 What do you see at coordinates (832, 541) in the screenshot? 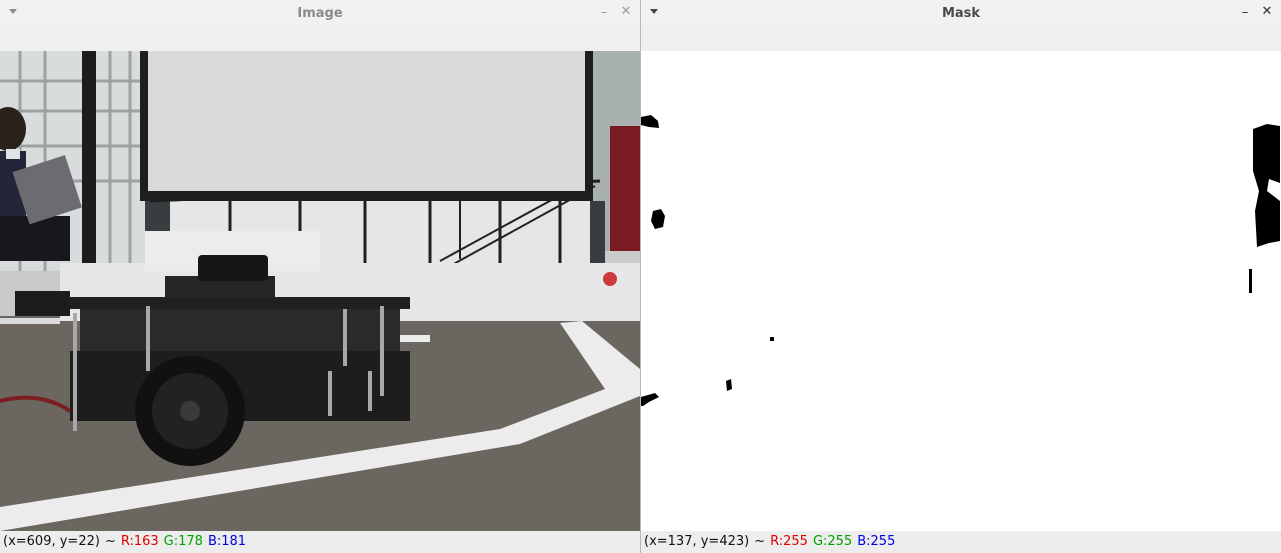
I see `green-value: G:255` at bounding box center [832, 541].